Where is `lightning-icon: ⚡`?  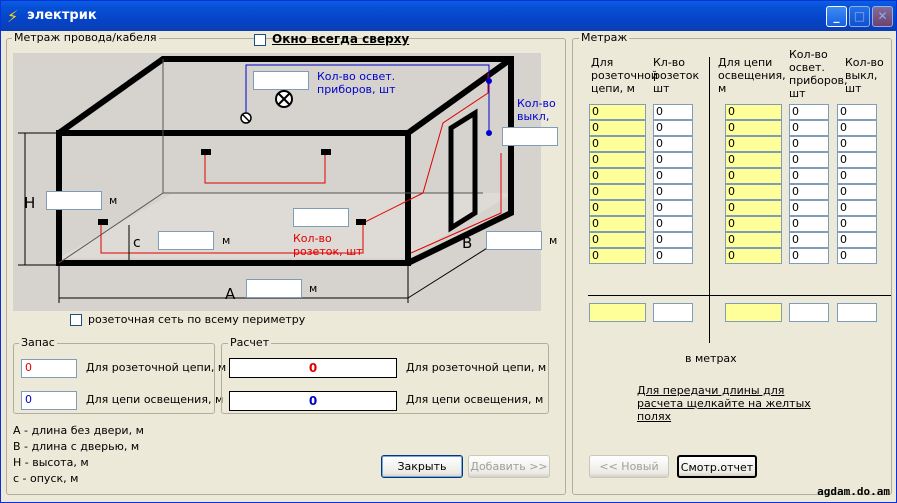 lightning-icon: ⚡ is located at coordinates (13, 16).